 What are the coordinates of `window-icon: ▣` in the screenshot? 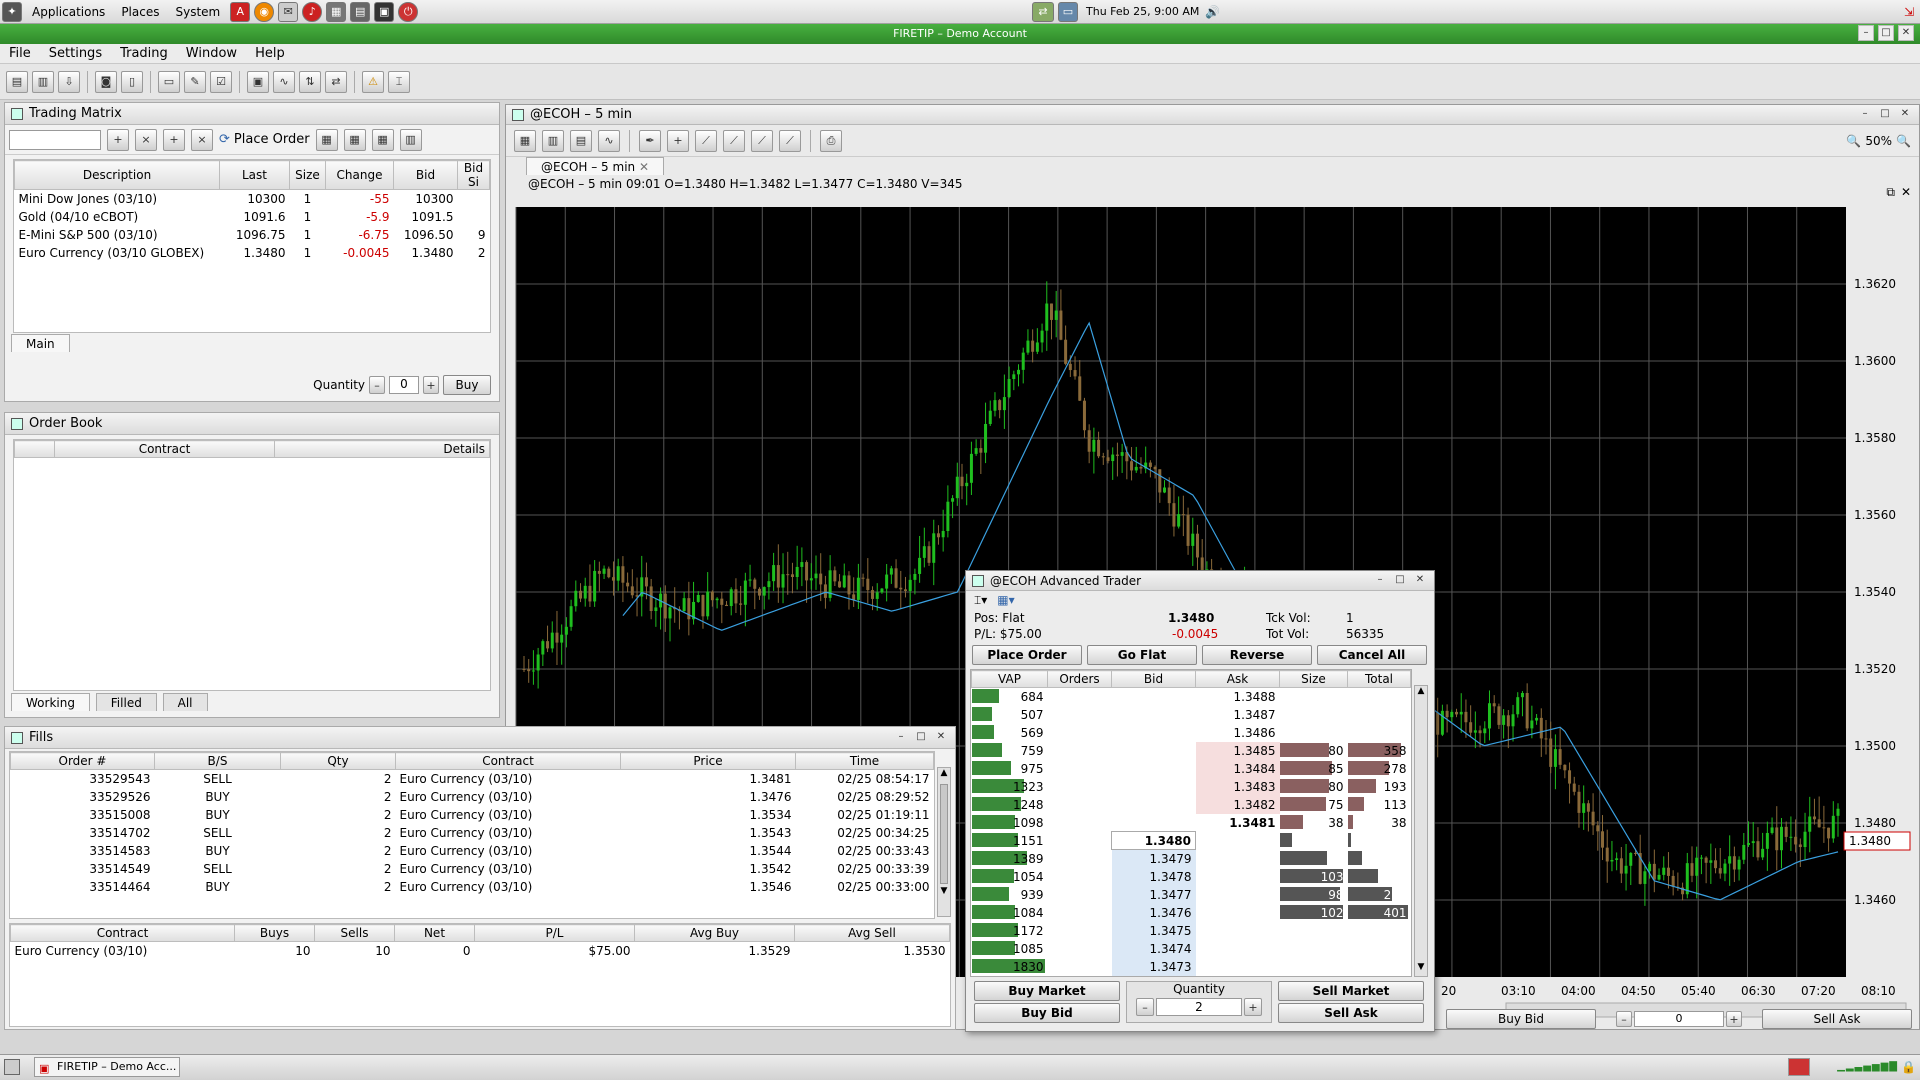 It's located at (258, 81).